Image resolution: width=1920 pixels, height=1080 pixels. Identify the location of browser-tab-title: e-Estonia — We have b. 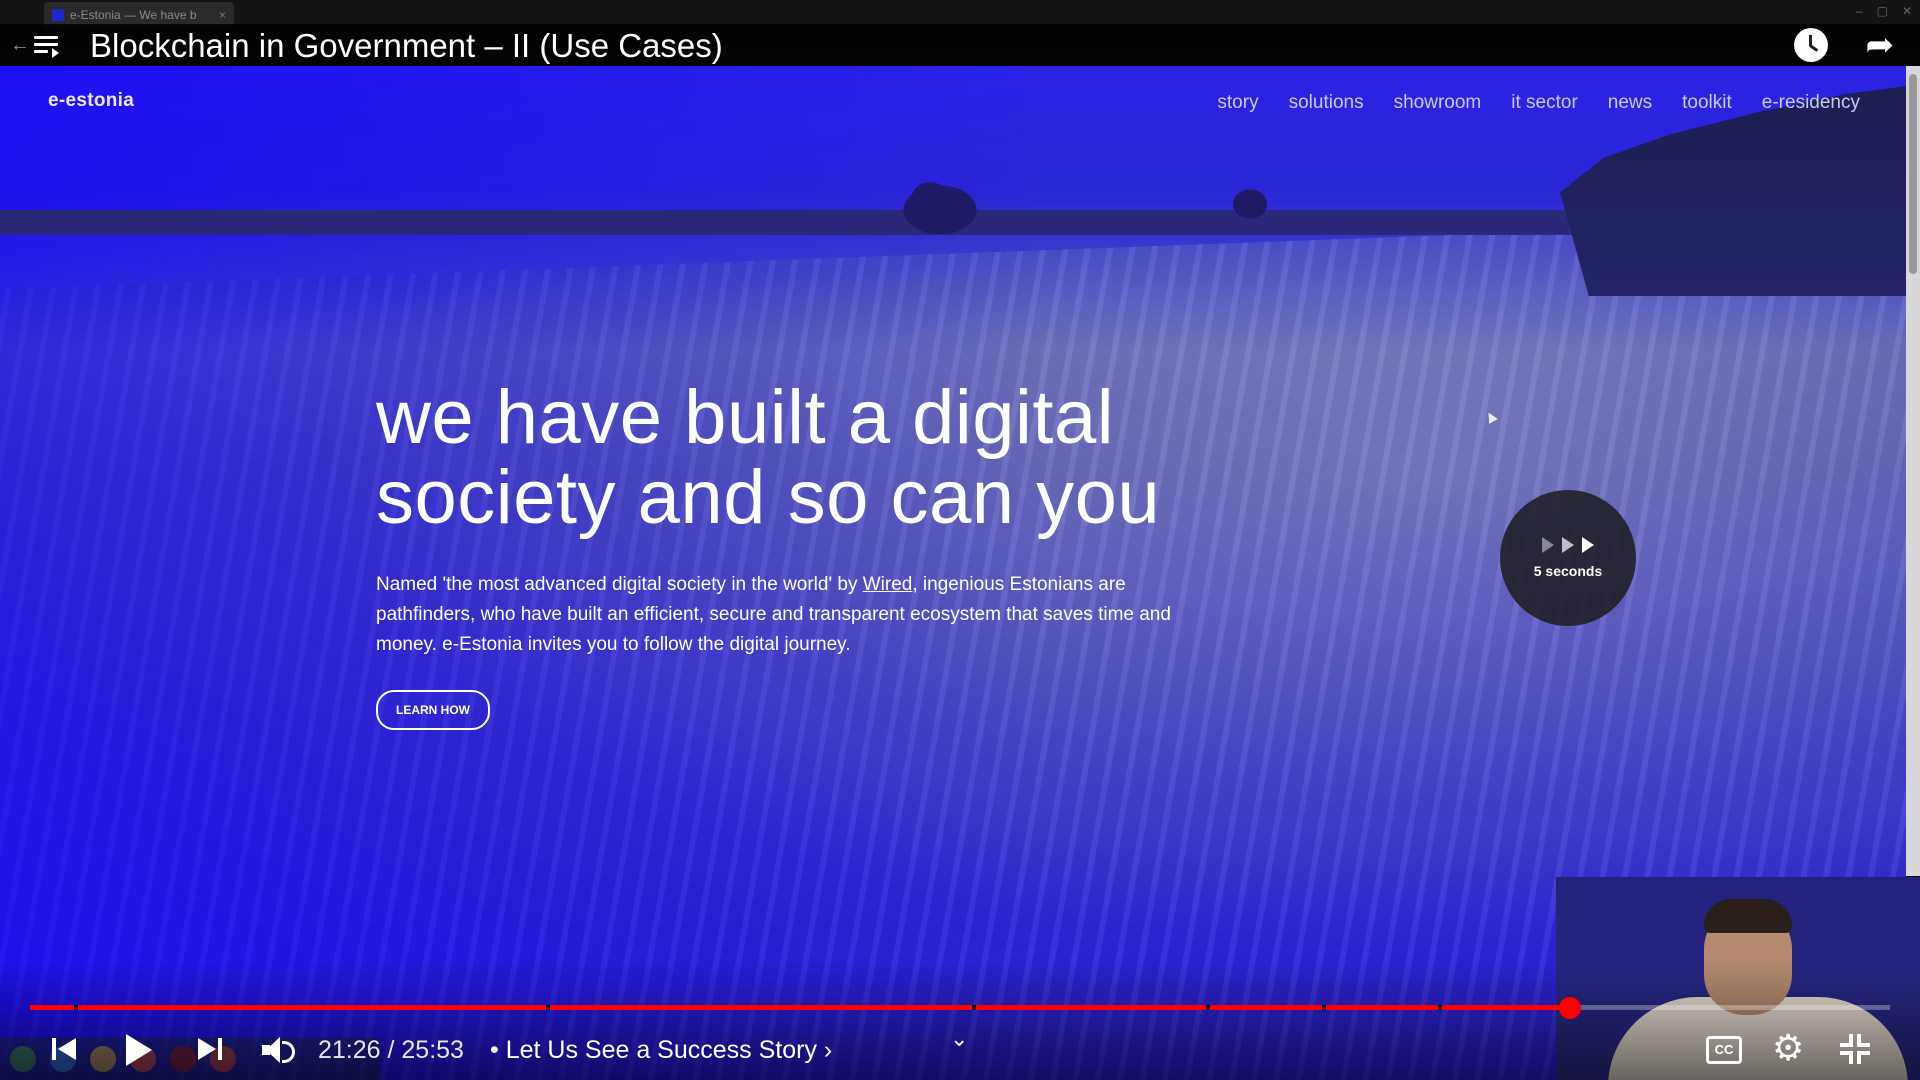
(133, 15).